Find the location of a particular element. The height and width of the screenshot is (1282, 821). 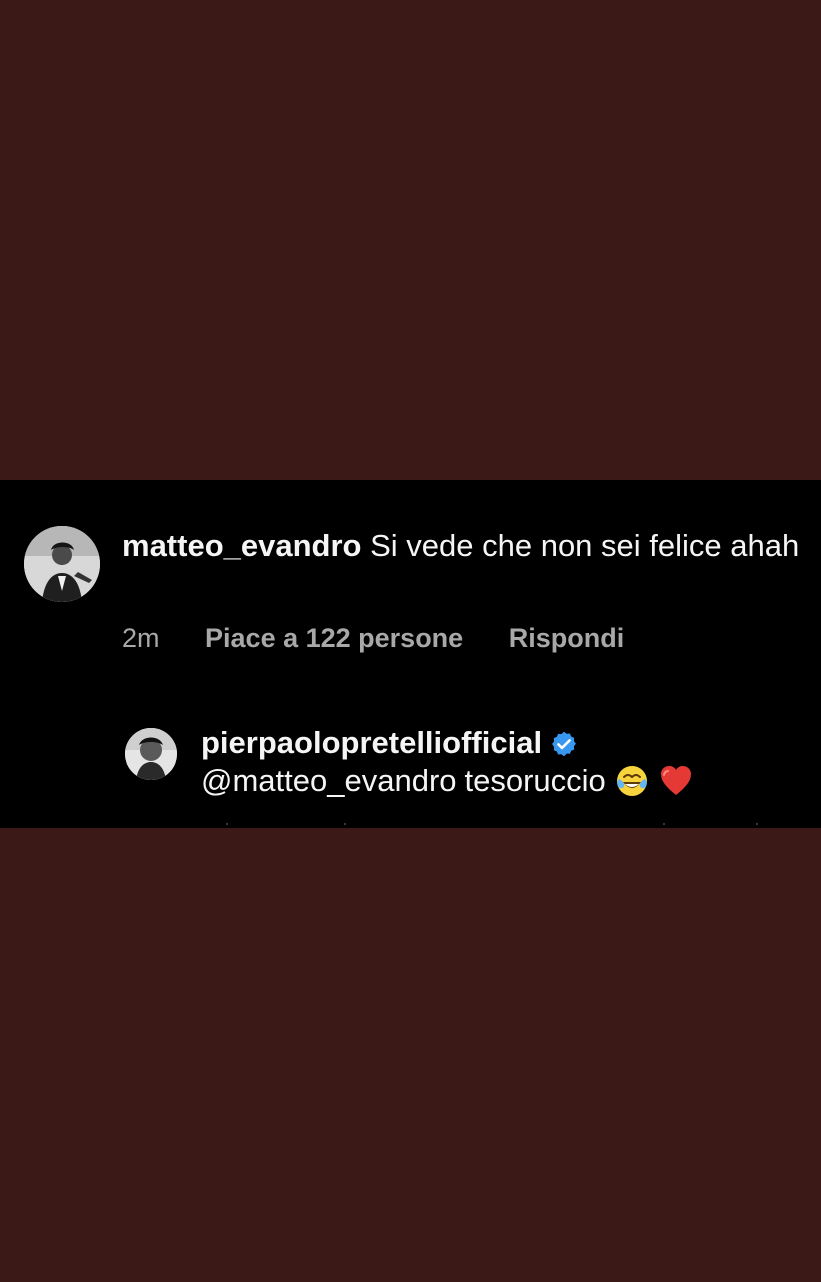

avatar is located at coordinates (62, 564).